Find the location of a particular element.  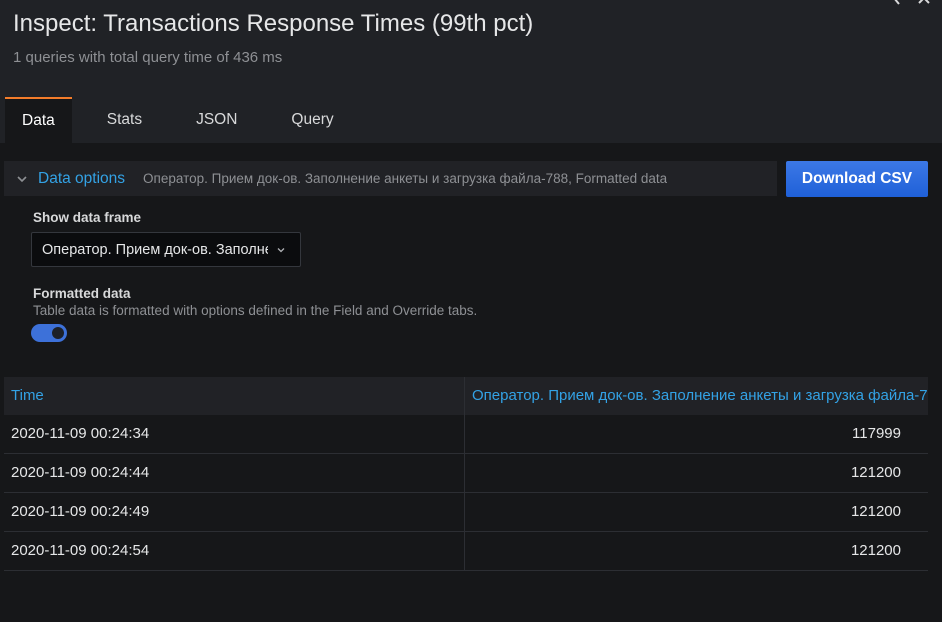

cell-time: 2020-11-09 00:24:54 is located at coordinates (234, 551).